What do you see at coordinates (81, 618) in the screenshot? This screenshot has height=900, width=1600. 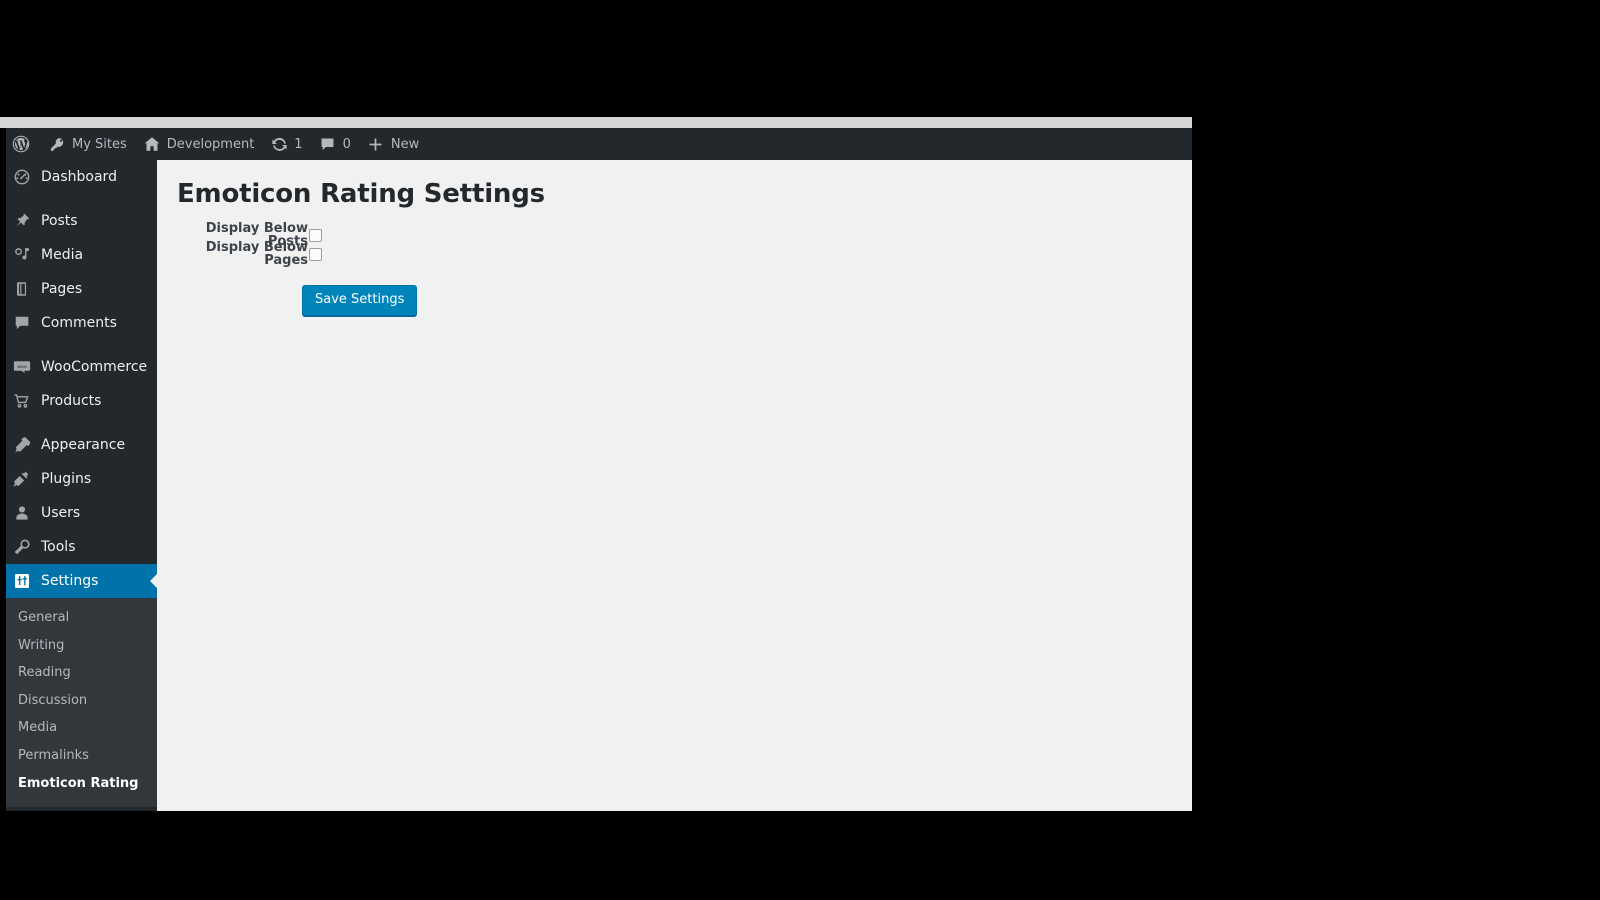 I see `submenu-item-general: General` at bounding box center [81, 618].